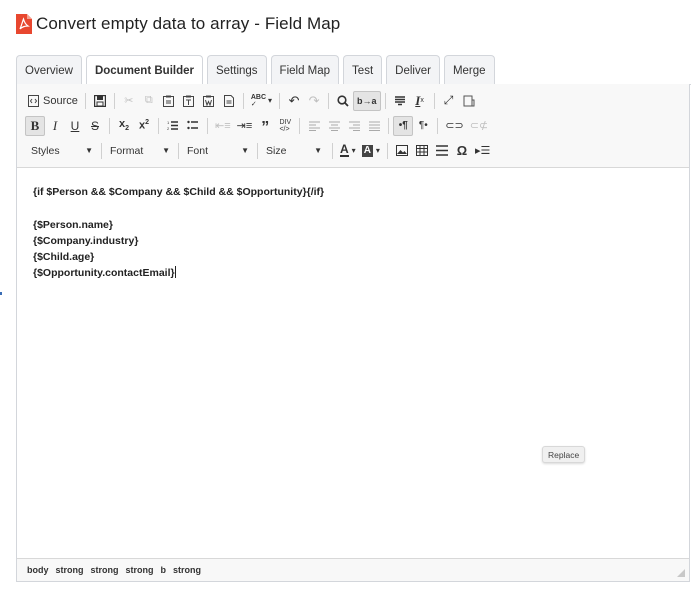 This screenshot has width=697, height=589. I want to click on text-color-button: A ▾, so click(348, 151).